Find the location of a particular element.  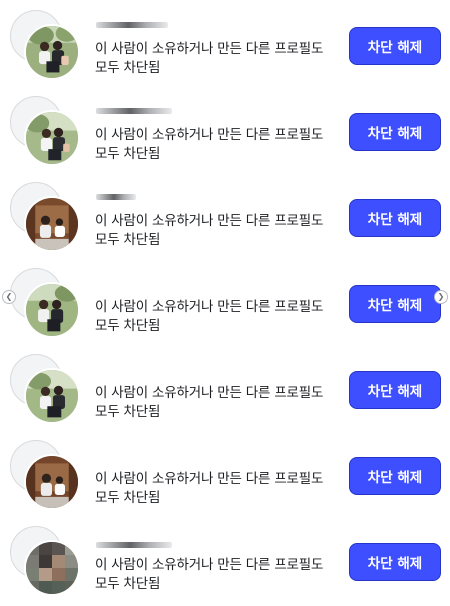

chevron-left-icon: ❮ is located at coordinates (9, 297).